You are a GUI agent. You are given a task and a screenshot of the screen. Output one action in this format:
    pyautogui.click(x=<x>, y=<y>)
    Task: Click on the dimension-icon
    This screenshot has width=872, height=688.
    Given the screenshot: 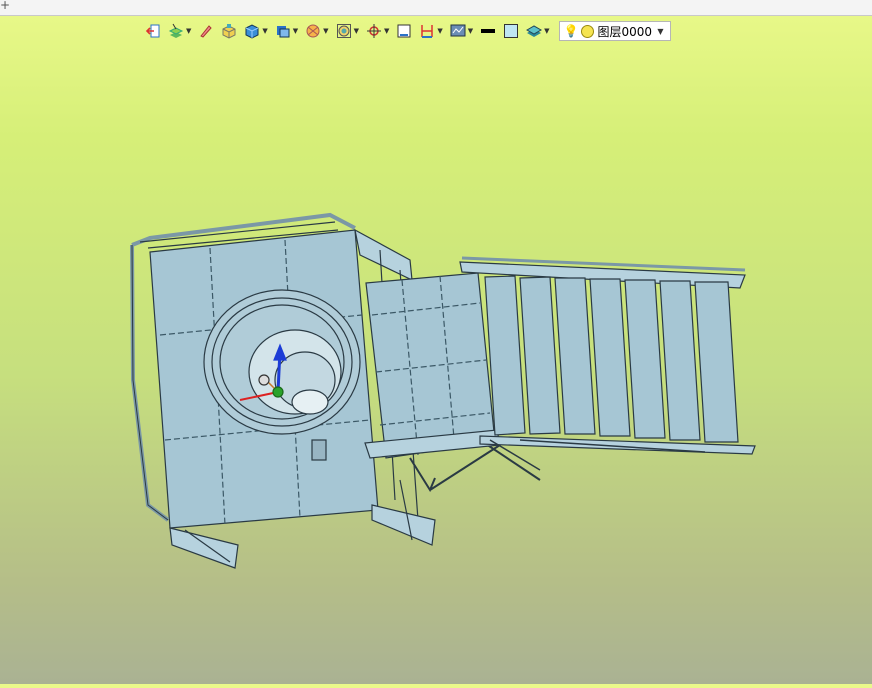 What is the action you would take?
    pyautogui.click(x=427, y=31)
    